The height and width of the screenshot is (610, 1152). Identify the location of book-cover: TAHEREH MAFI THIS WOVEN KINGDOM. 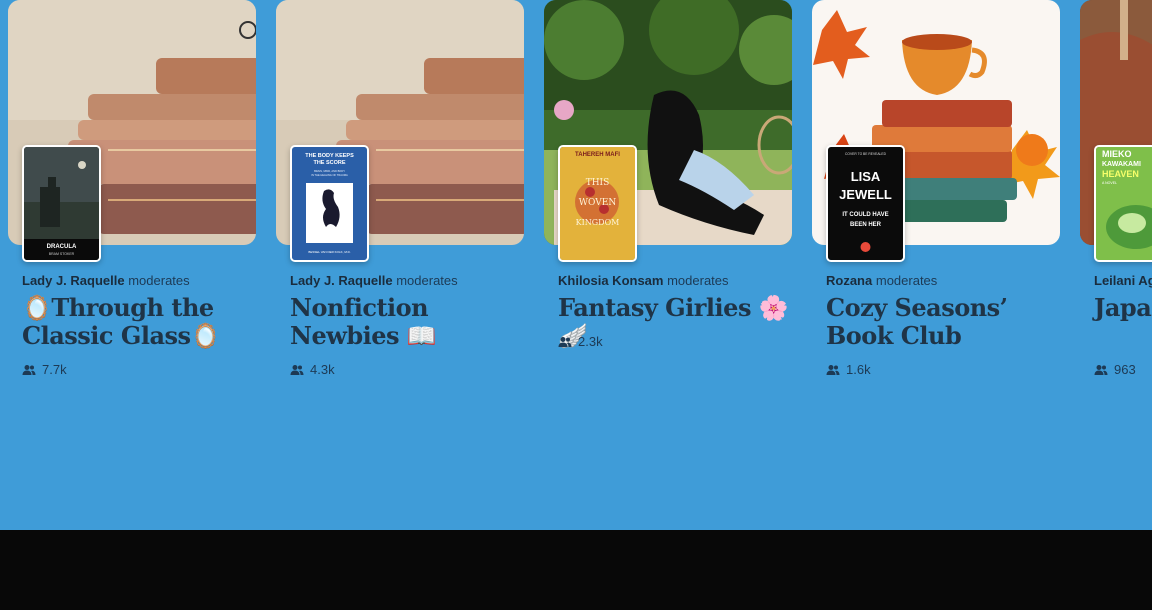
(597, 203).